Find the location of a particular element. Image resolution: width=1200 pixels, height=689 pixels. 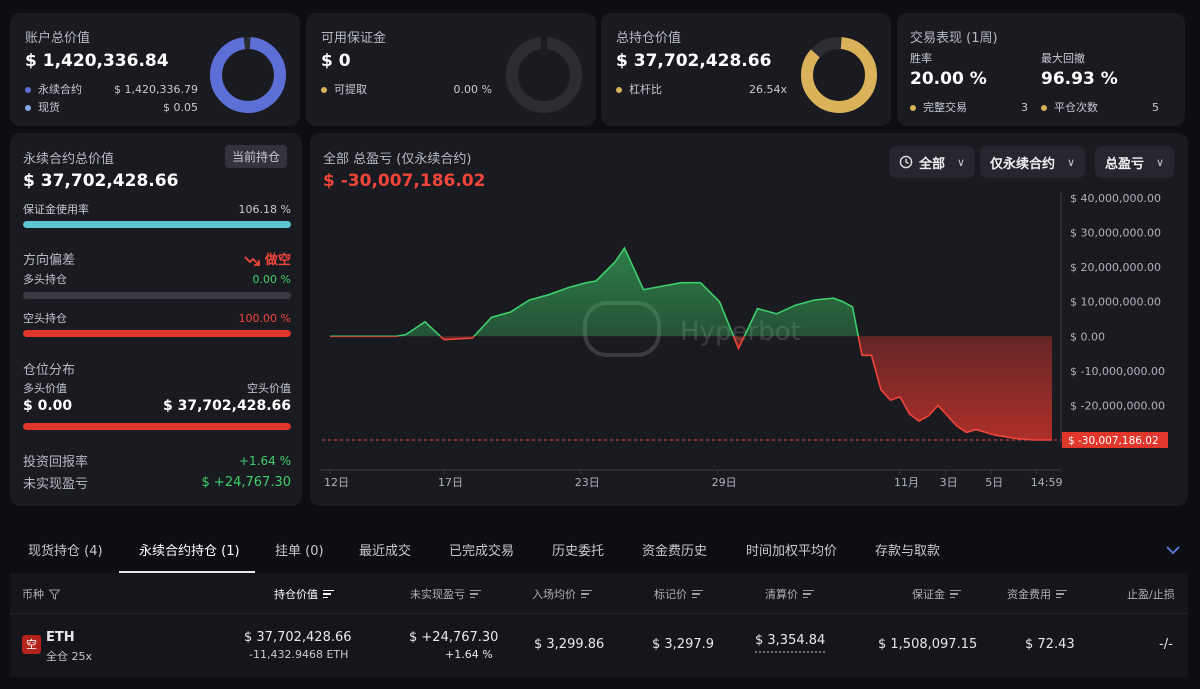

col-unrealized-pnl: 未实现盈亏 is located at coordinates (445, 594).